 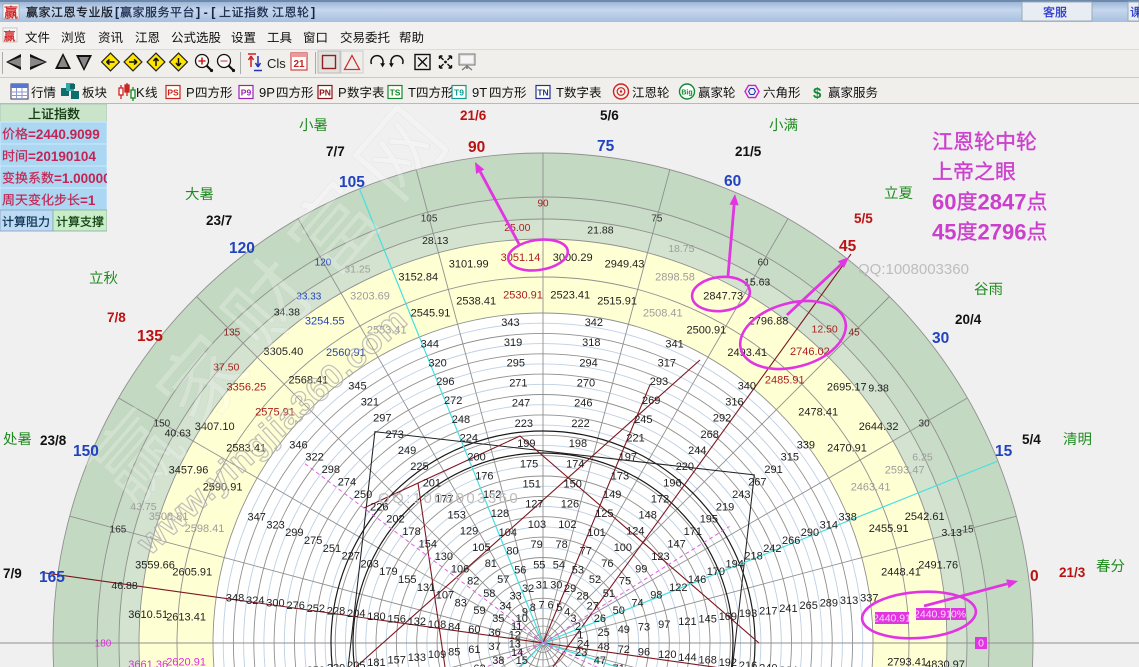 I want to click on svg-text: 3, so click(x=573, y=619).